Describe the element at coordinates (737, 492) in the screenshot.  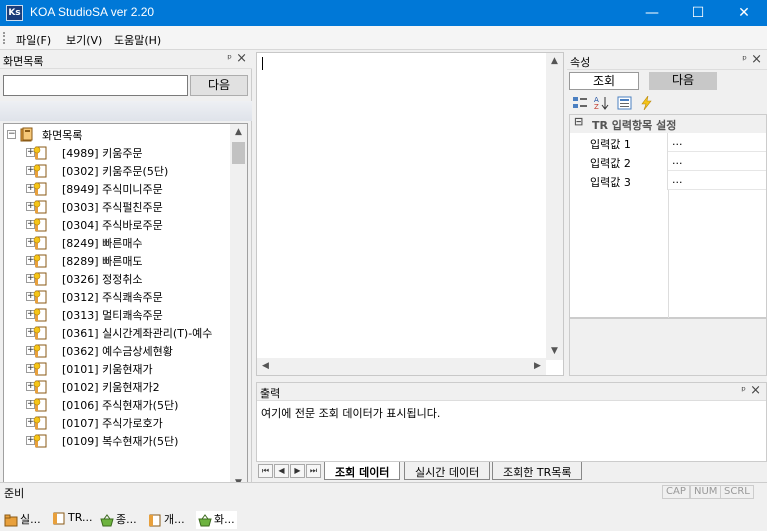
I see `scroll-indicator: SCRL` at that location.